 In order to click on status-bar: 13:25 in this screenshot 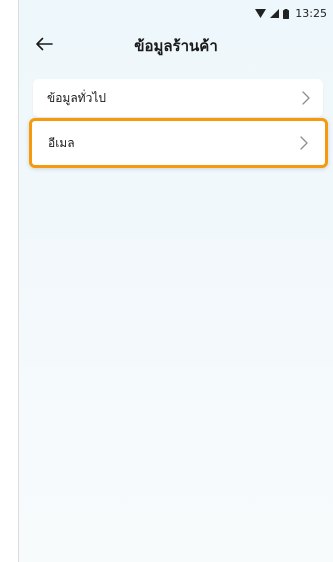, I will do `click(176, 14)`.